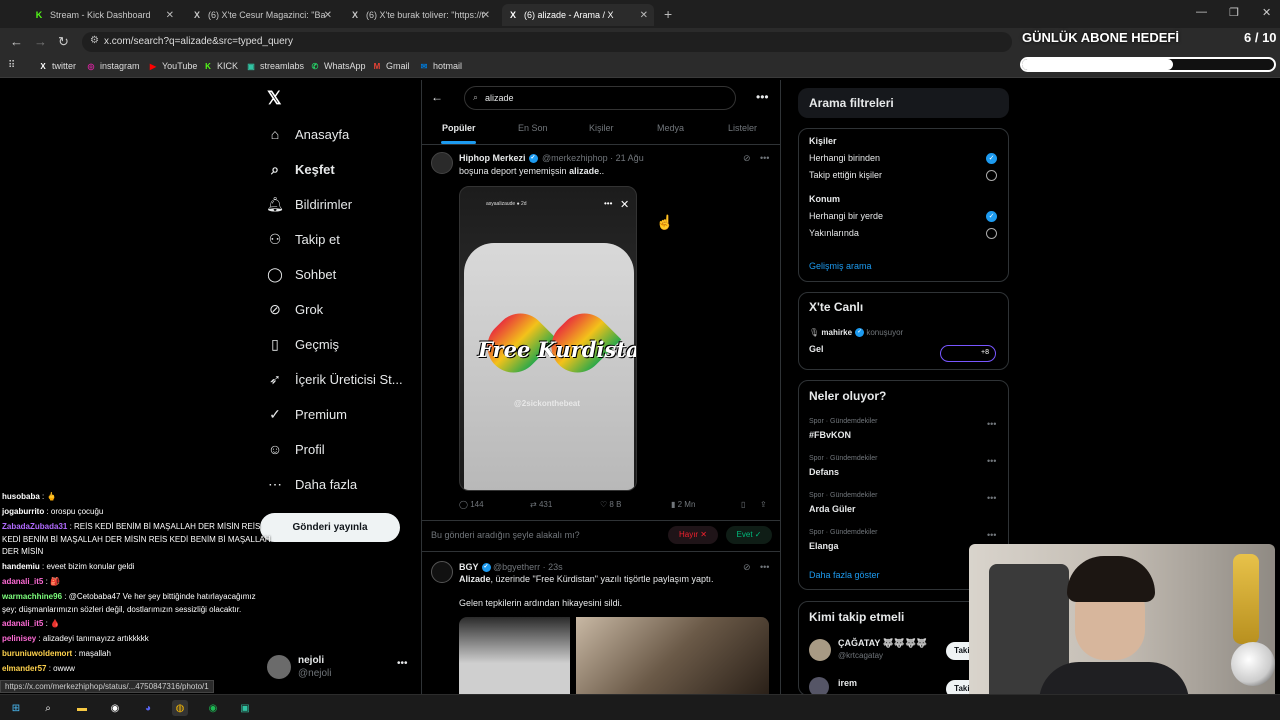 The width and height of the screenshot is (1280, 720). What do you see at coordinates (330, 527) in the screenshot?
I see `post-button: Gönderi yayınla` at bounding box center [330, 527].